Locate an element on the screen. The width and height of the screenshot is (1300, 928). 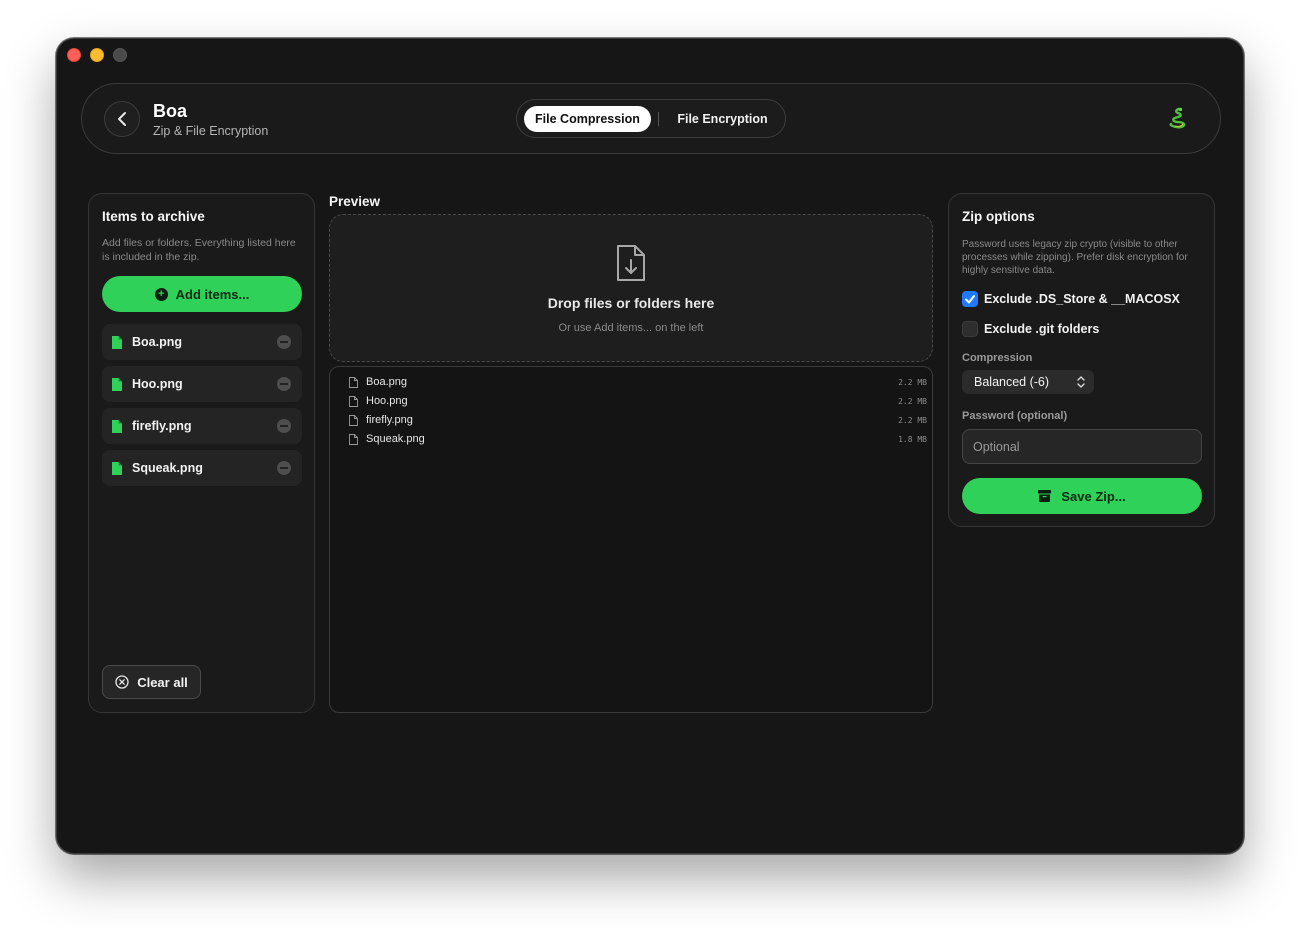
drop-zone-subtitle: Or use Add items... on the left is located at coordinates (631, 328).